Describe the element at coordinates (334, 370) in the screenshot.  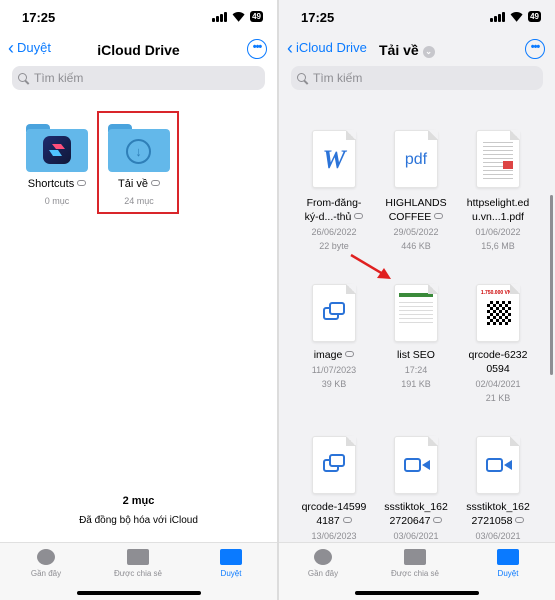
I see `file-date: 11/07/2023` at that location.